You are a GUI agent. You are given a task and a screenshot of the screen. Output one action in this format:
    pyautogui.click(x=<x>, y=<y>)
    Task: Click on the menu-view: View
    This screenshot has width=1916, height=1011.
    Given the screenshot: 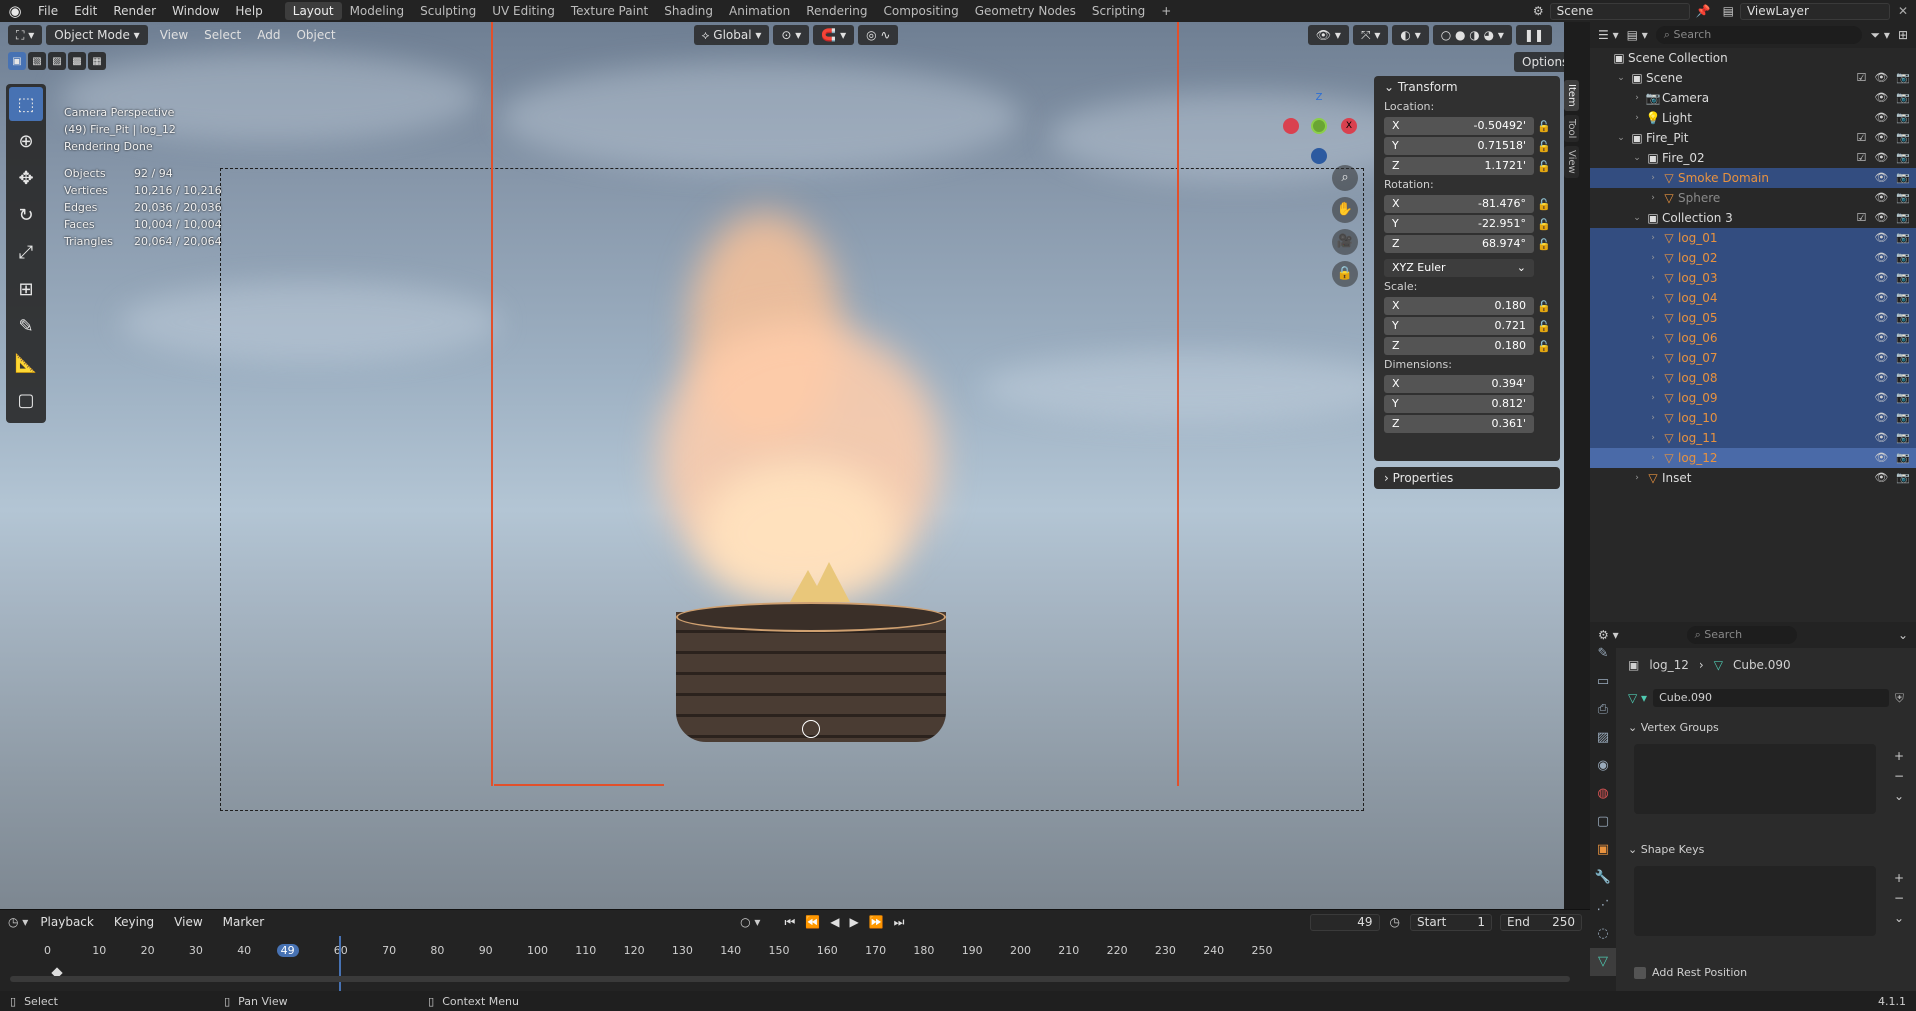 What is the action you would take?
    pyautogui.click(x=174, y=35)
    